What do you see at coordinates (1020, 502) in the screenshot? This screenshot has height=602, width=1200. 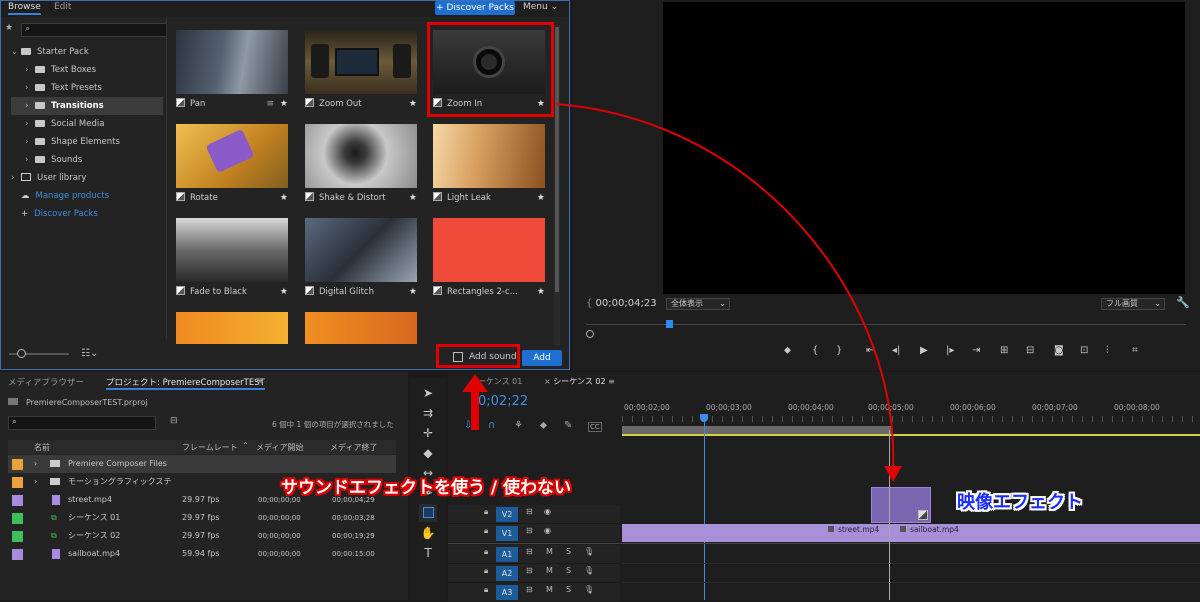 I see `annotation-video: 映像エフェクト` at bounding box center [1020, 502].